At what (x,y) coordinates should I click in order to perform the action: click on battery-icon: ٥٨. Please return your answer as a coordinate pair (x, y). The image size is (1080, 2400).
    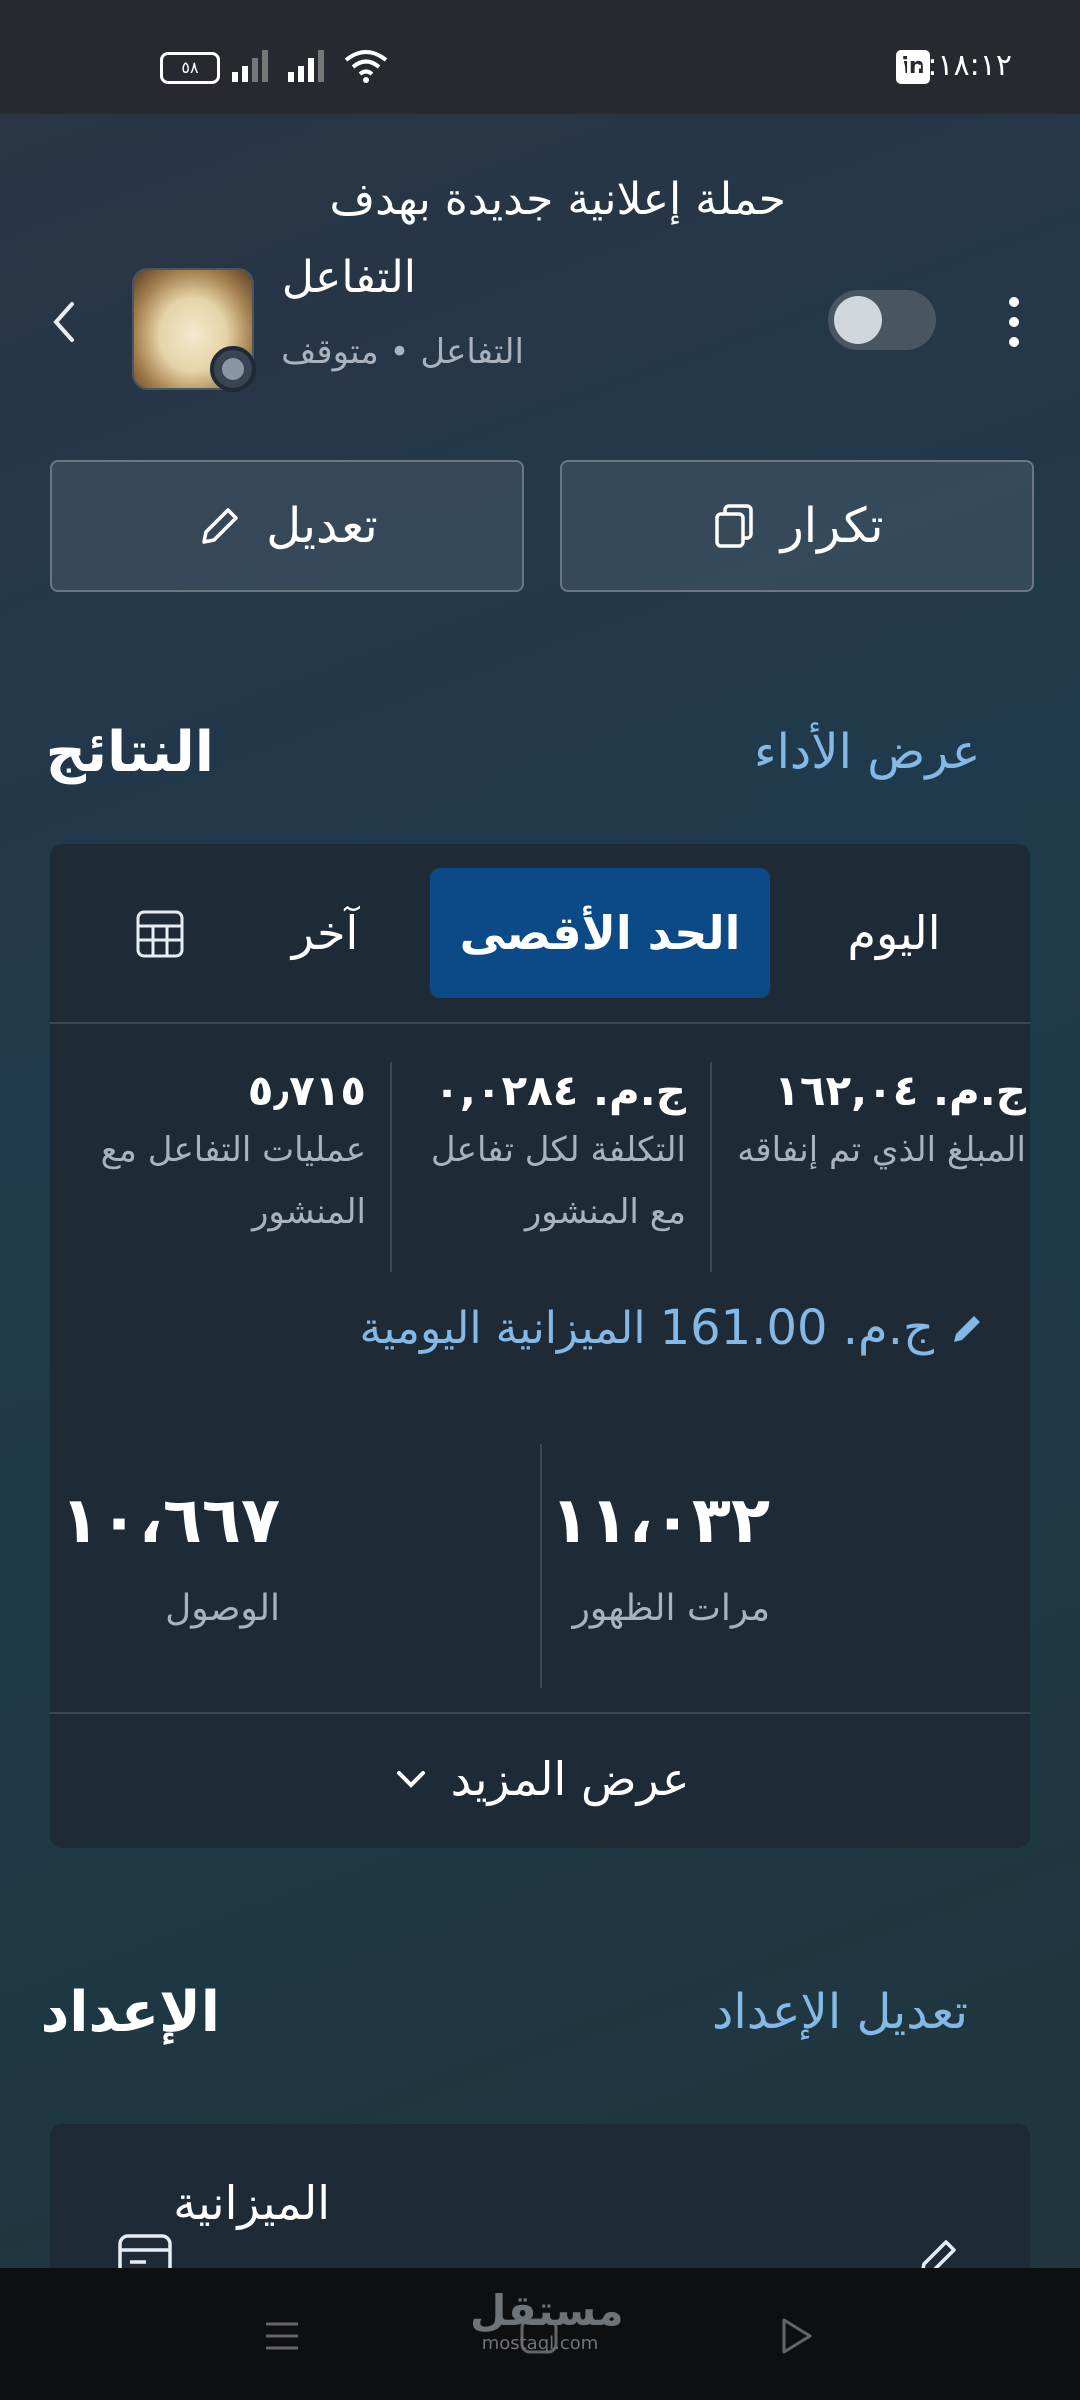
    Looking at the image, I should click on (190, 68).